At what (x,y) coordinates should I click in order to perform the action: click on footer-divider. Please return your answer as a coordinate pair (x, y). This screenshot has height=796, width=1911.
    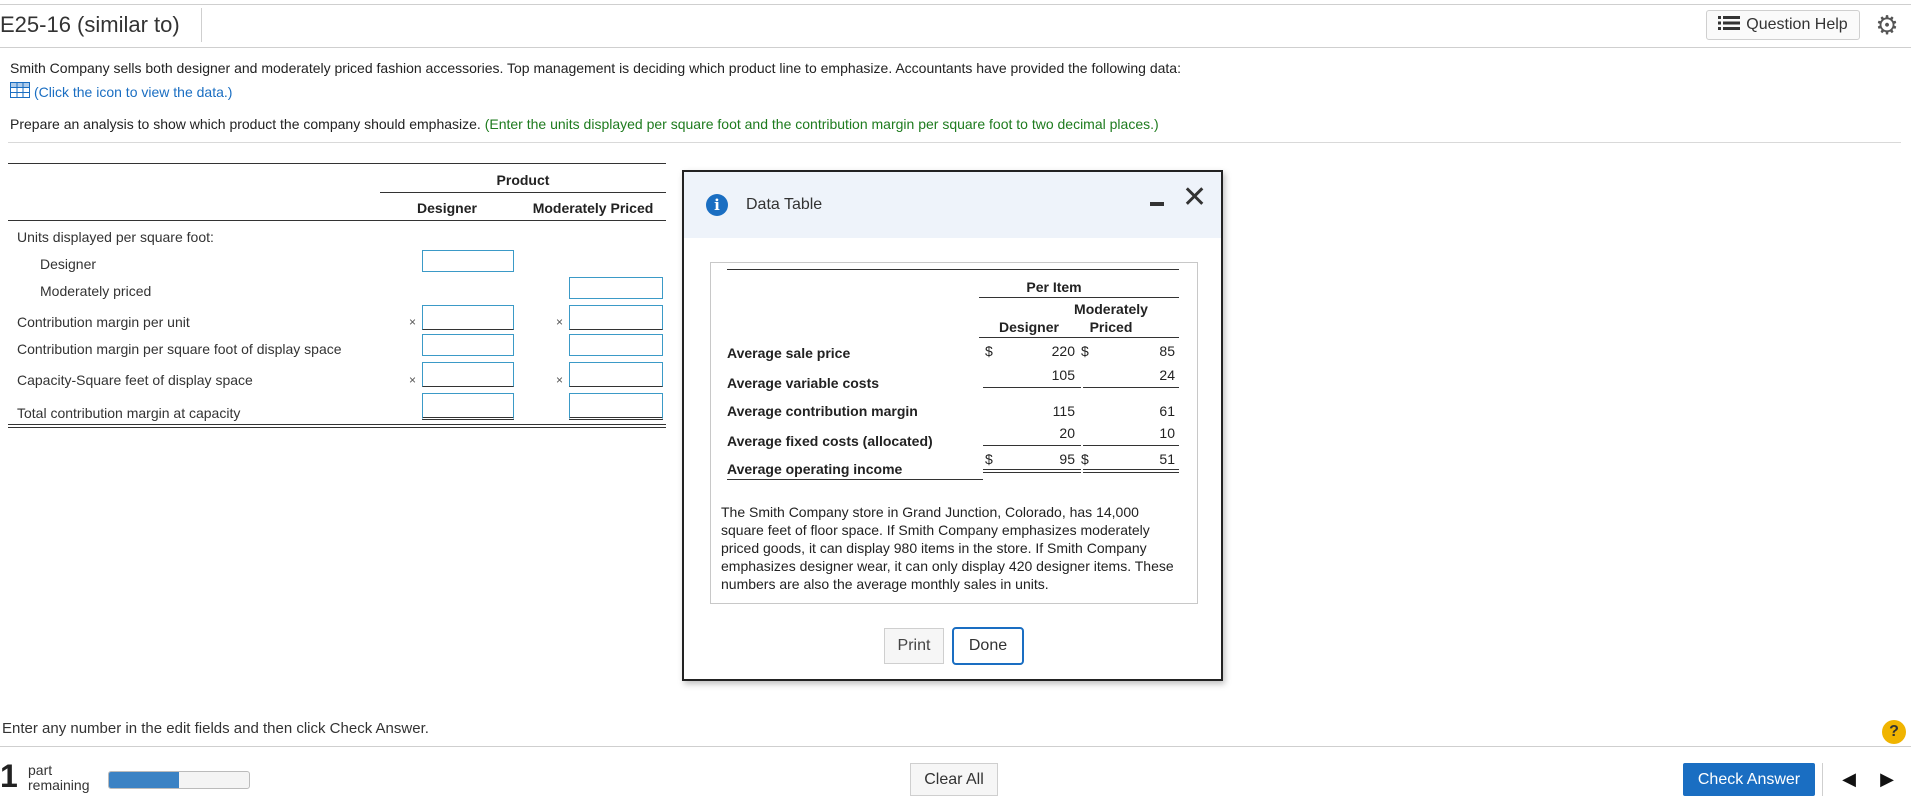
    Looking at the image, I should click on (955, 746).